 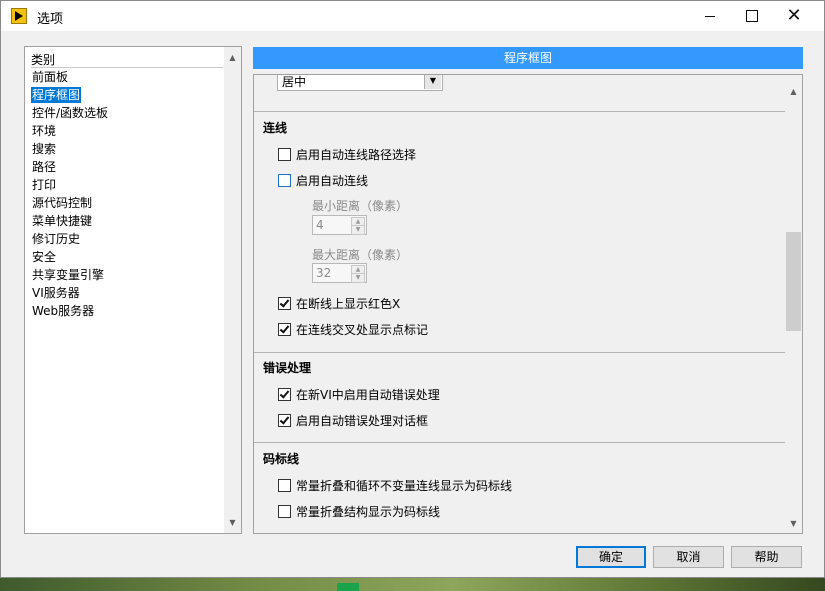 I want to click on new-vi-error-handling-checkbox: 在新VI中启用自动错误处理, so click(x=359, y=394).